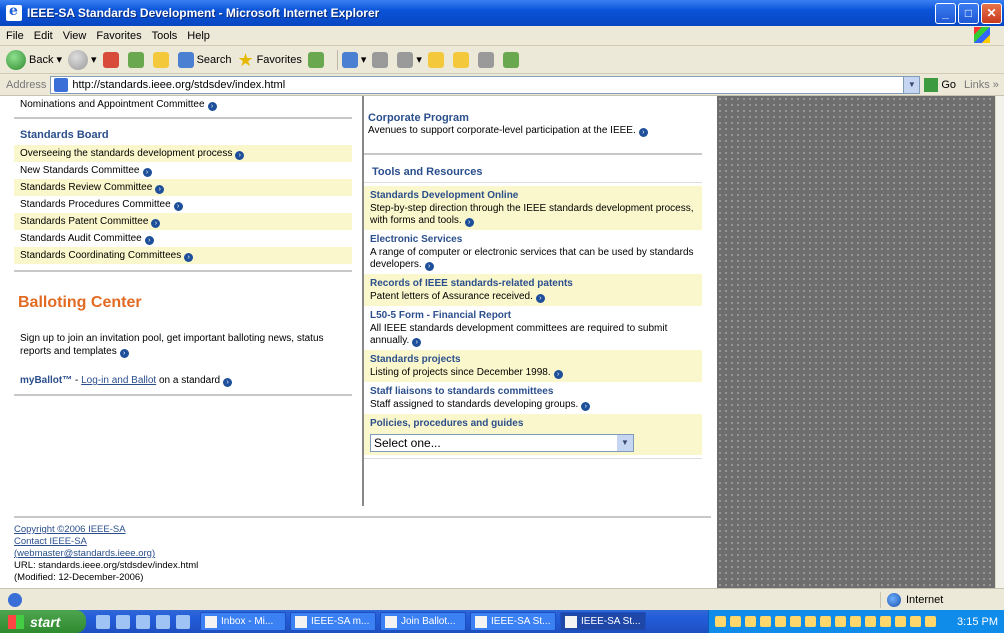 The height and width of the screenshot is (633, 1004). What do you see at coordinates (165, 36) in the screenshot?
I see `menu-tools: Tools` at bounding box center [165, 36].